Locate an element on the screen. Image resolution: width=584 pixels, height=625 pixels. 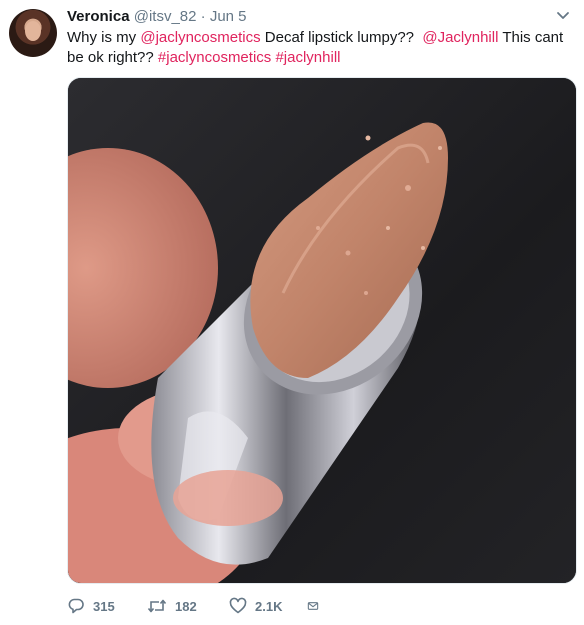
like-count: 2.1K is located at coordinates (269, 606).